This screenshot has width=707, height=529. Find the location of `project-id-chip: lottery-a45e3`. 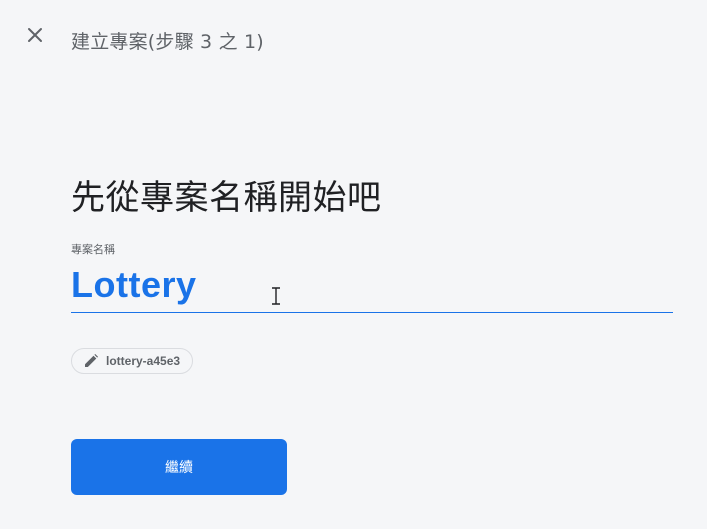

project-id-chip: lottery-a45e3 is located at coordinates (132, 361).